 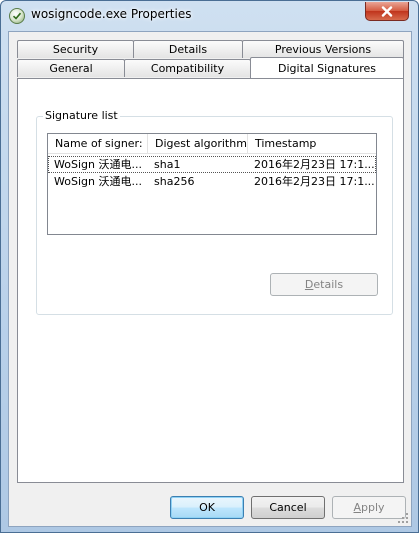 I want to click on column-header-timestamp: Timestamp, so click(x=312, y=144).